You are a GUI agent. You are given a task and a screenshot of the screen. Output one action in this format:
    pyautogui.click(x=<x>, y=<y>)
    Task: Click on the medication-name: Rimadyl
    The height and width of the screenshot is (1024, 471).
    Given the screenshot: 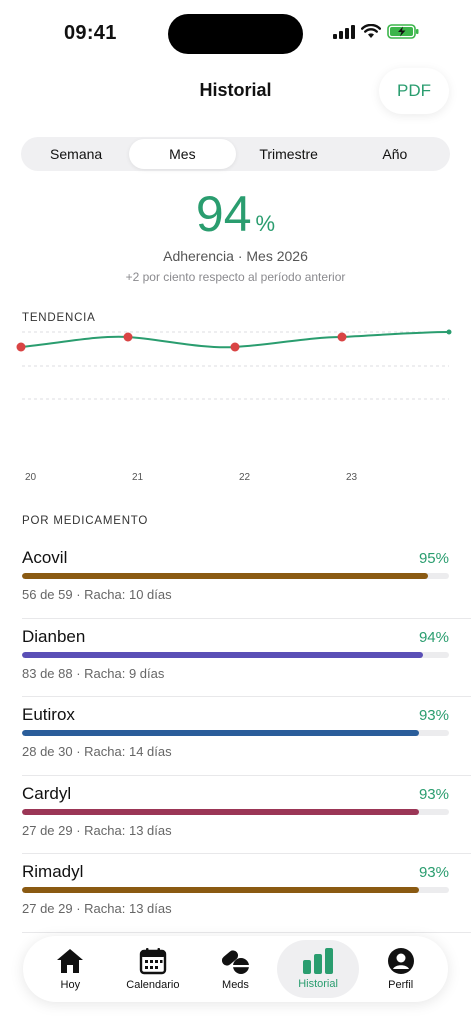 What is the action you would take?
    pyautogui.click(x=53, y=871)
    